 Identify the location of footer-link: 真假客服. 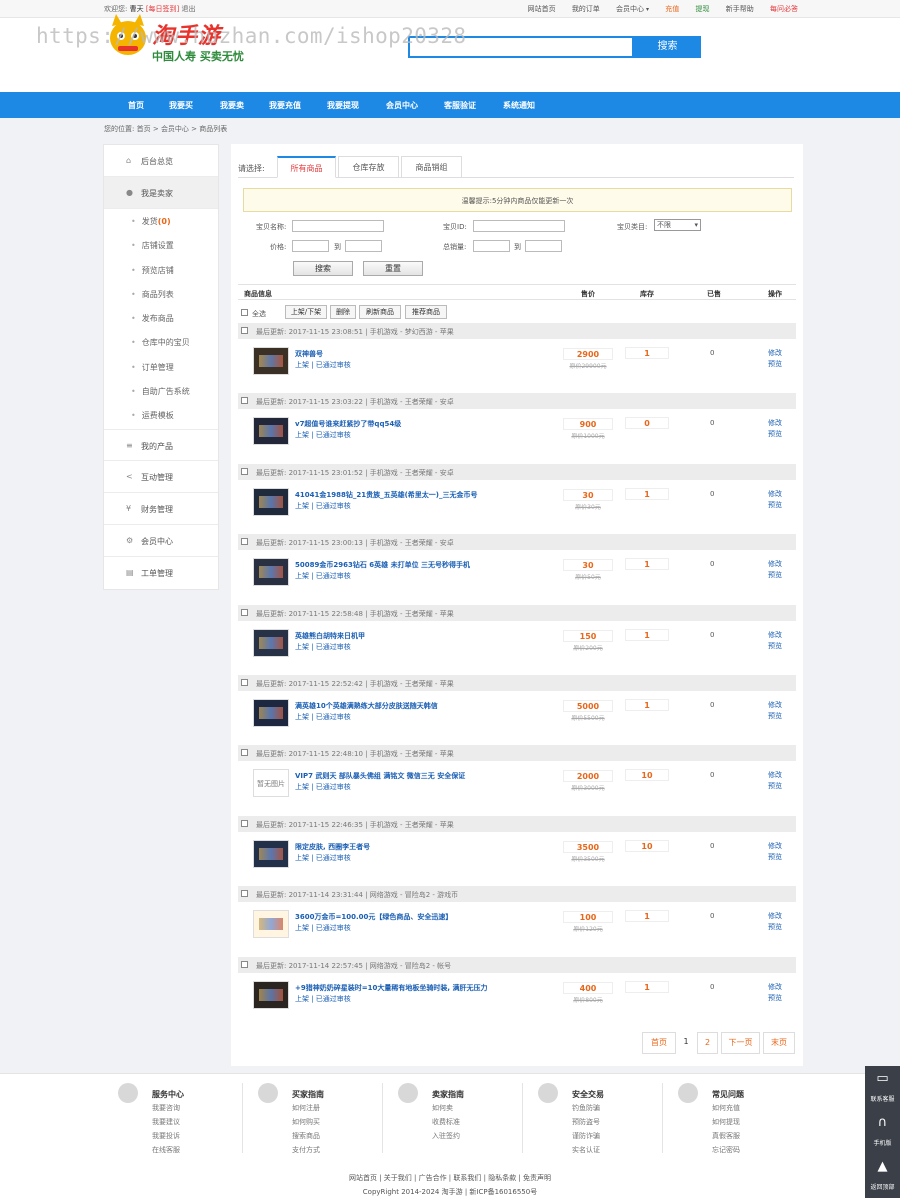
(726, 1136).